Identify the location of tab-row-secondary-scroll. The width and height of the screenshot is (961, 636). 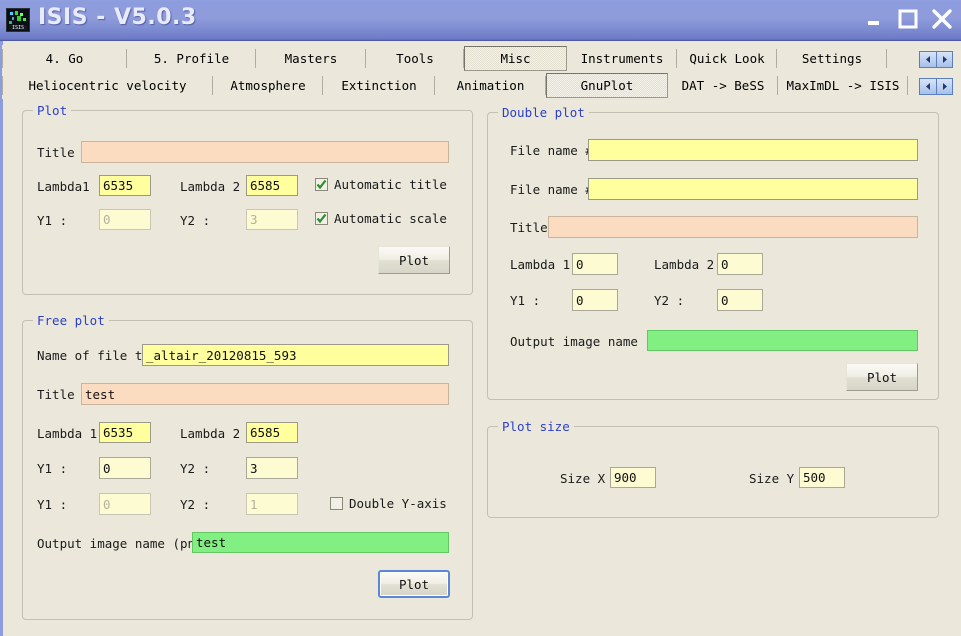
(936, 86).